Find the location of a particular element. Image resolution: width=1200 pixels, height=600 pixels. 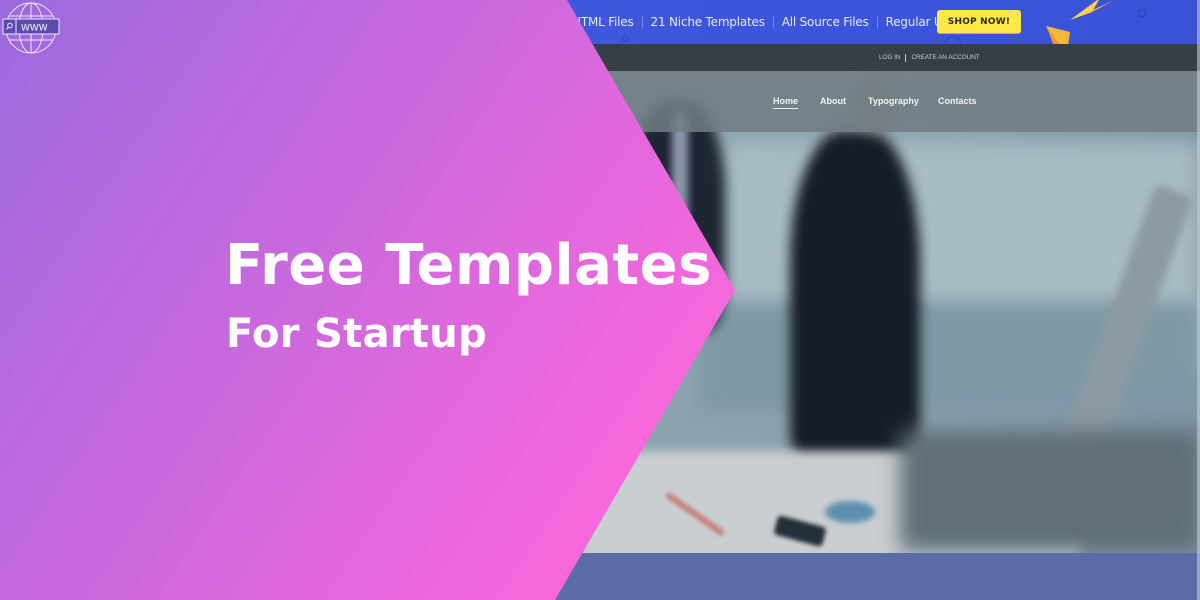

promo-item-html-files: HTML Files is located at coordinates (603, 22).